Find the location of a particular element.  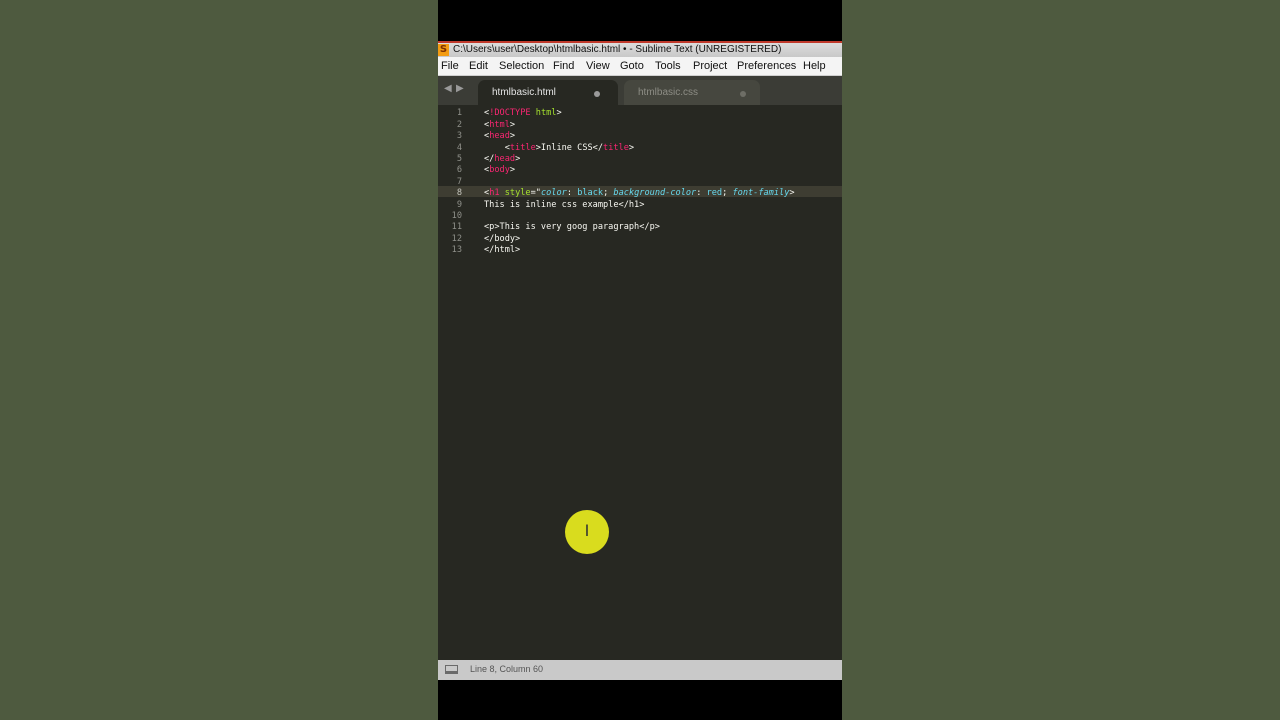

code-line-1: <!DOCTYPE html> is located at coordinates (663, 113).